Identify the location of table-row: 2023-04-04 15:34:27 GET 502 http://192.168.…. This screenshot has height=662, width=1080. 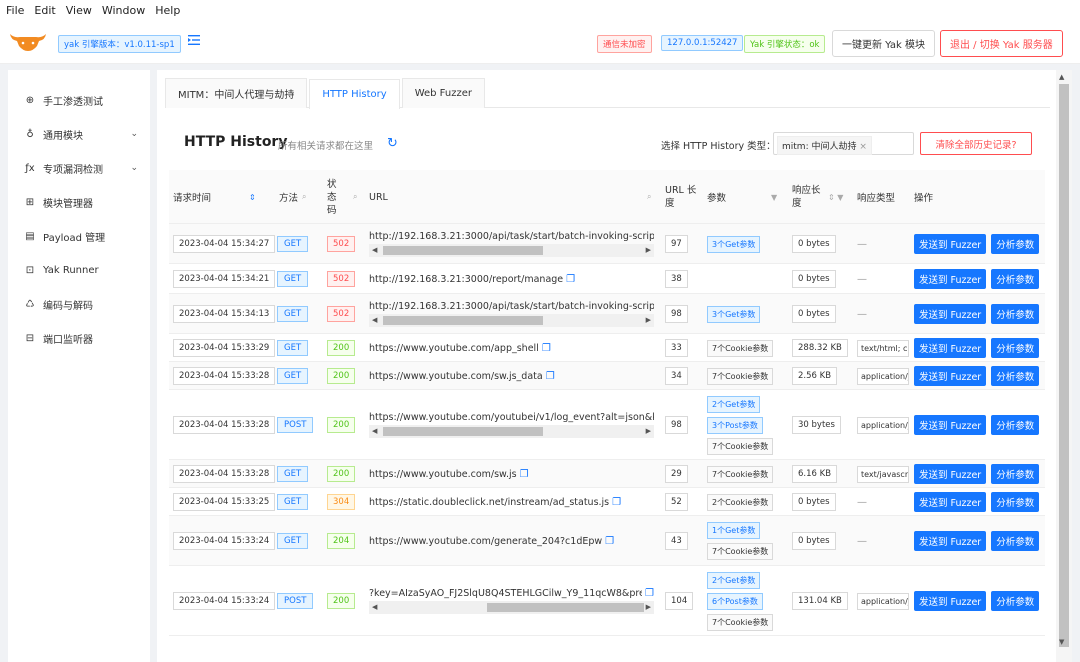
(607, 244).